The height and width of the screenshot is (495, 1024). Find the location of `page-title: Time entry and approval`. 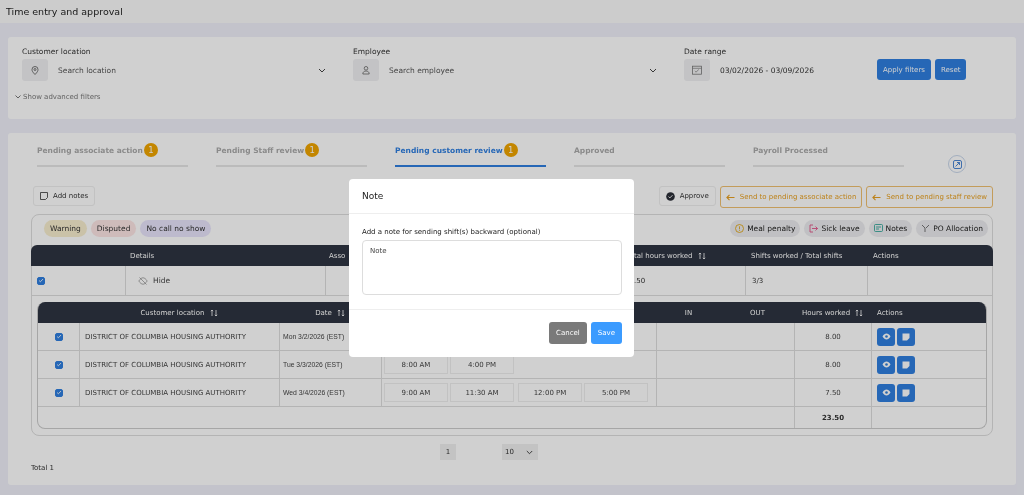

page-title: Time entry and approval is located at coordinates (64, 11).